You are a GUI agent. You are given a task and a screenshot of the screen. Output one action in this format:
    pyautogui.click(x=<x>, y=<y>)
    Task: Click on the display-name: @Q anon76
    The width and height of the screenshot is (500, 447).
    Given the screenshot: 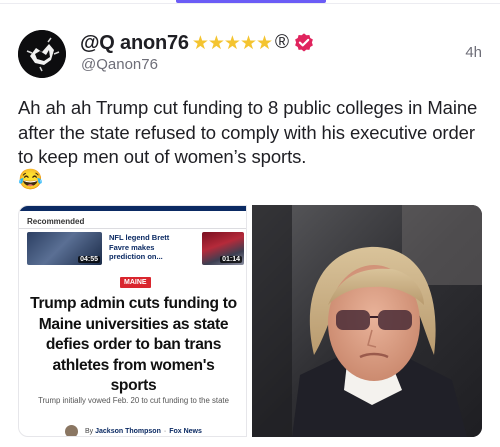 What is the action you would take?
    pyautogui.click(x=134, y=43)
    